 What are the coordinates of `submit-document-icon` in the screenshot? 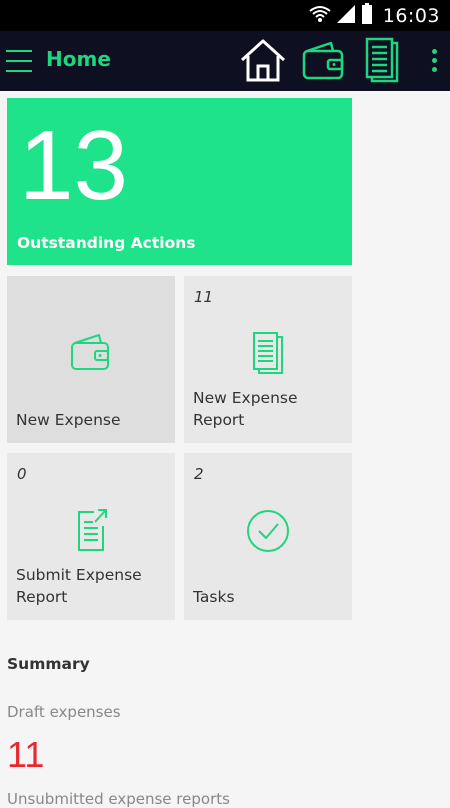 It's located at (91, 531).